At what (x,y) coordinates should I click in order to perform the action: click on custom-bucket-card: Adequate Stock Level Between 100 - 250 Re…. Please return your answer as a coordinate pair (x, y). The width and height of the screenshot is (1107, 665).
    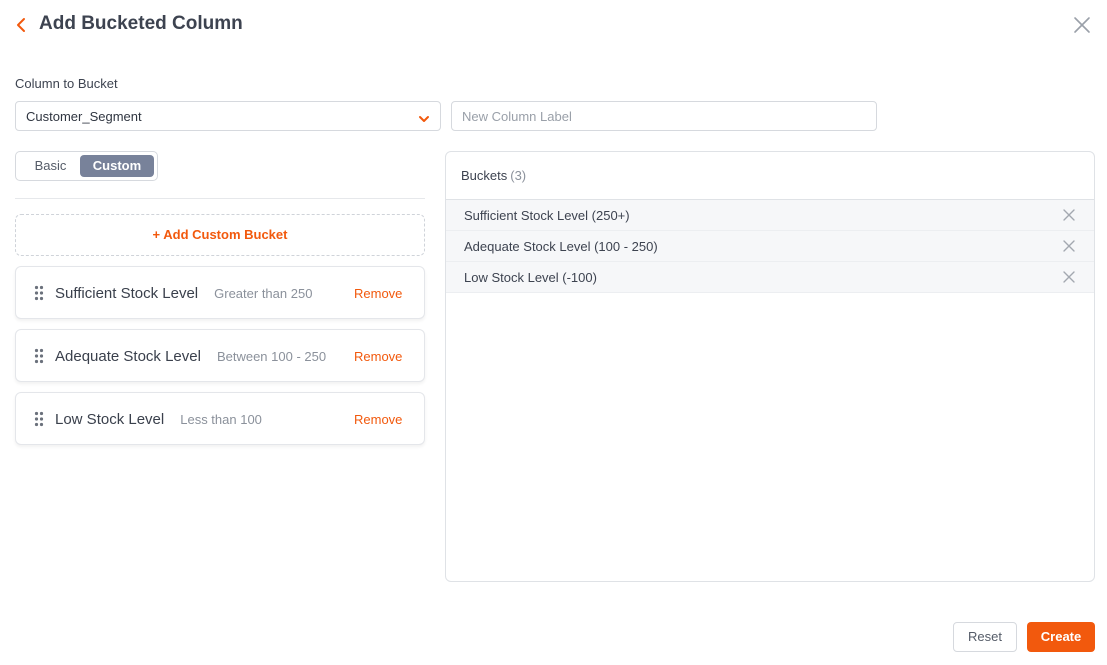
    Looking at the image, I should click on (220, 355).